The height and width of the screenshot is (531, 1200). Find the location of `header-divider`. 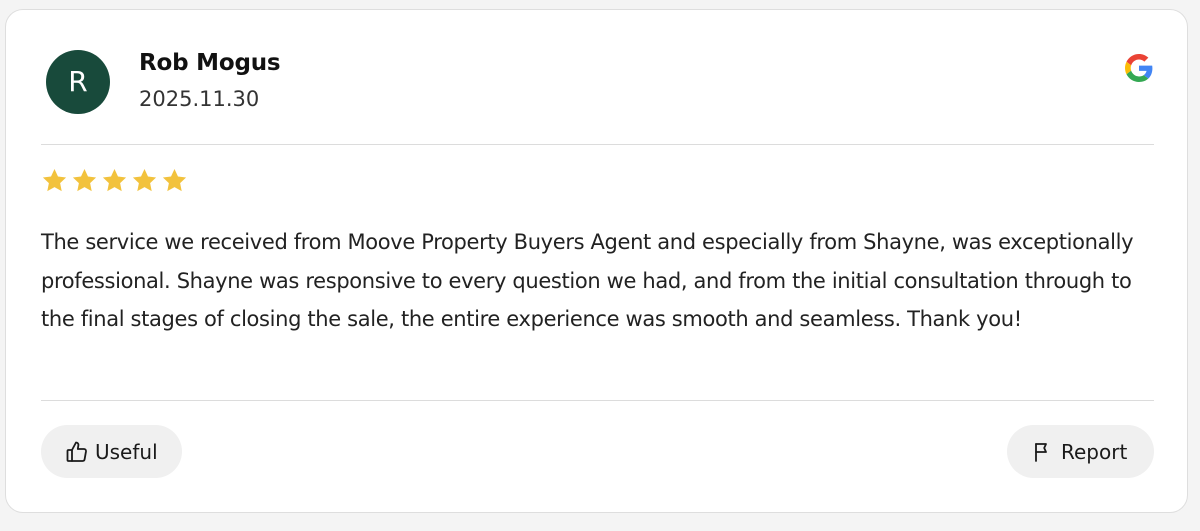

header-divider is located at coordinates (597, 144).